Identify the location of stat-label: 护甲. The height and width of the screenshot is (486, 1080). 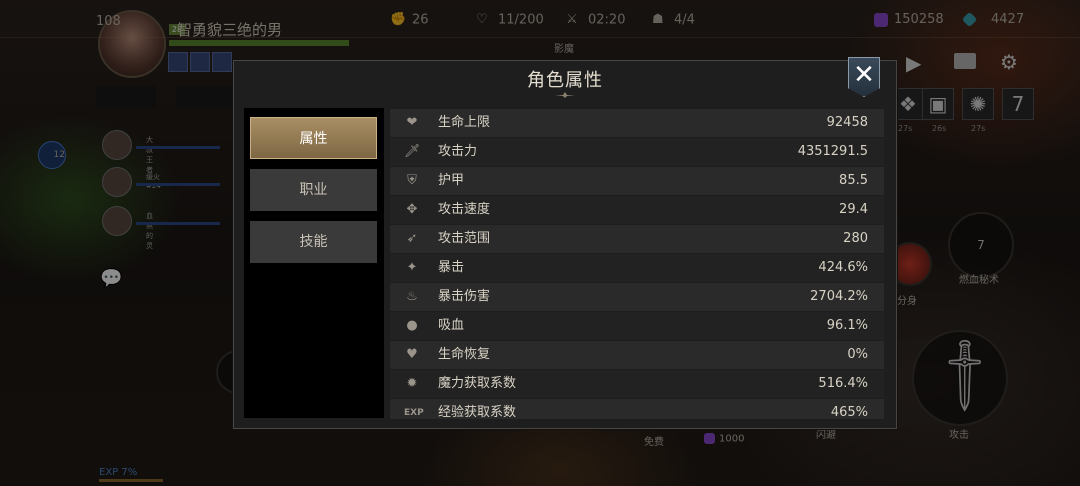
(451, 180).